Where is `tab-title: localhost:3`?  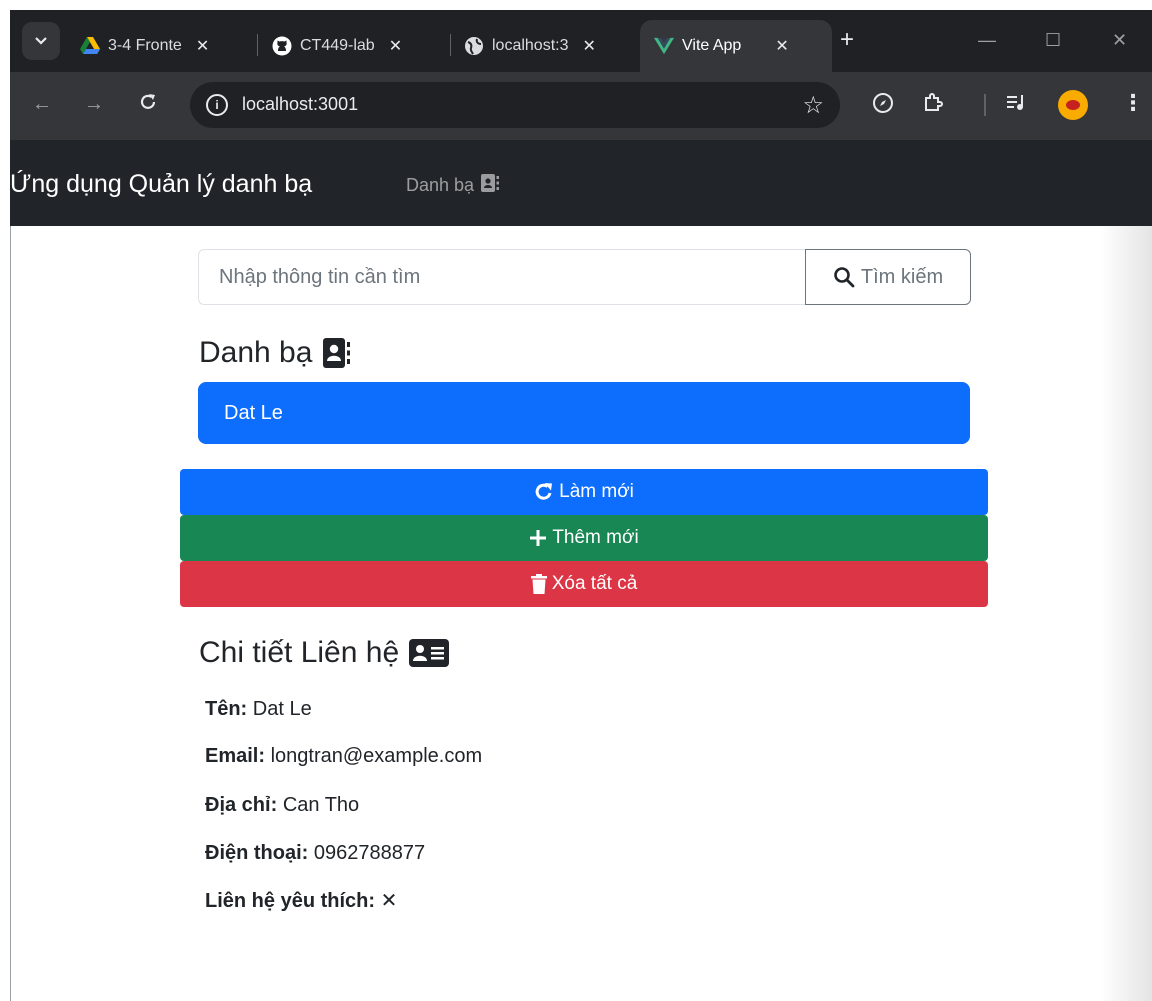
tab-title: localhost:3 is located at coordinates (530, 45).